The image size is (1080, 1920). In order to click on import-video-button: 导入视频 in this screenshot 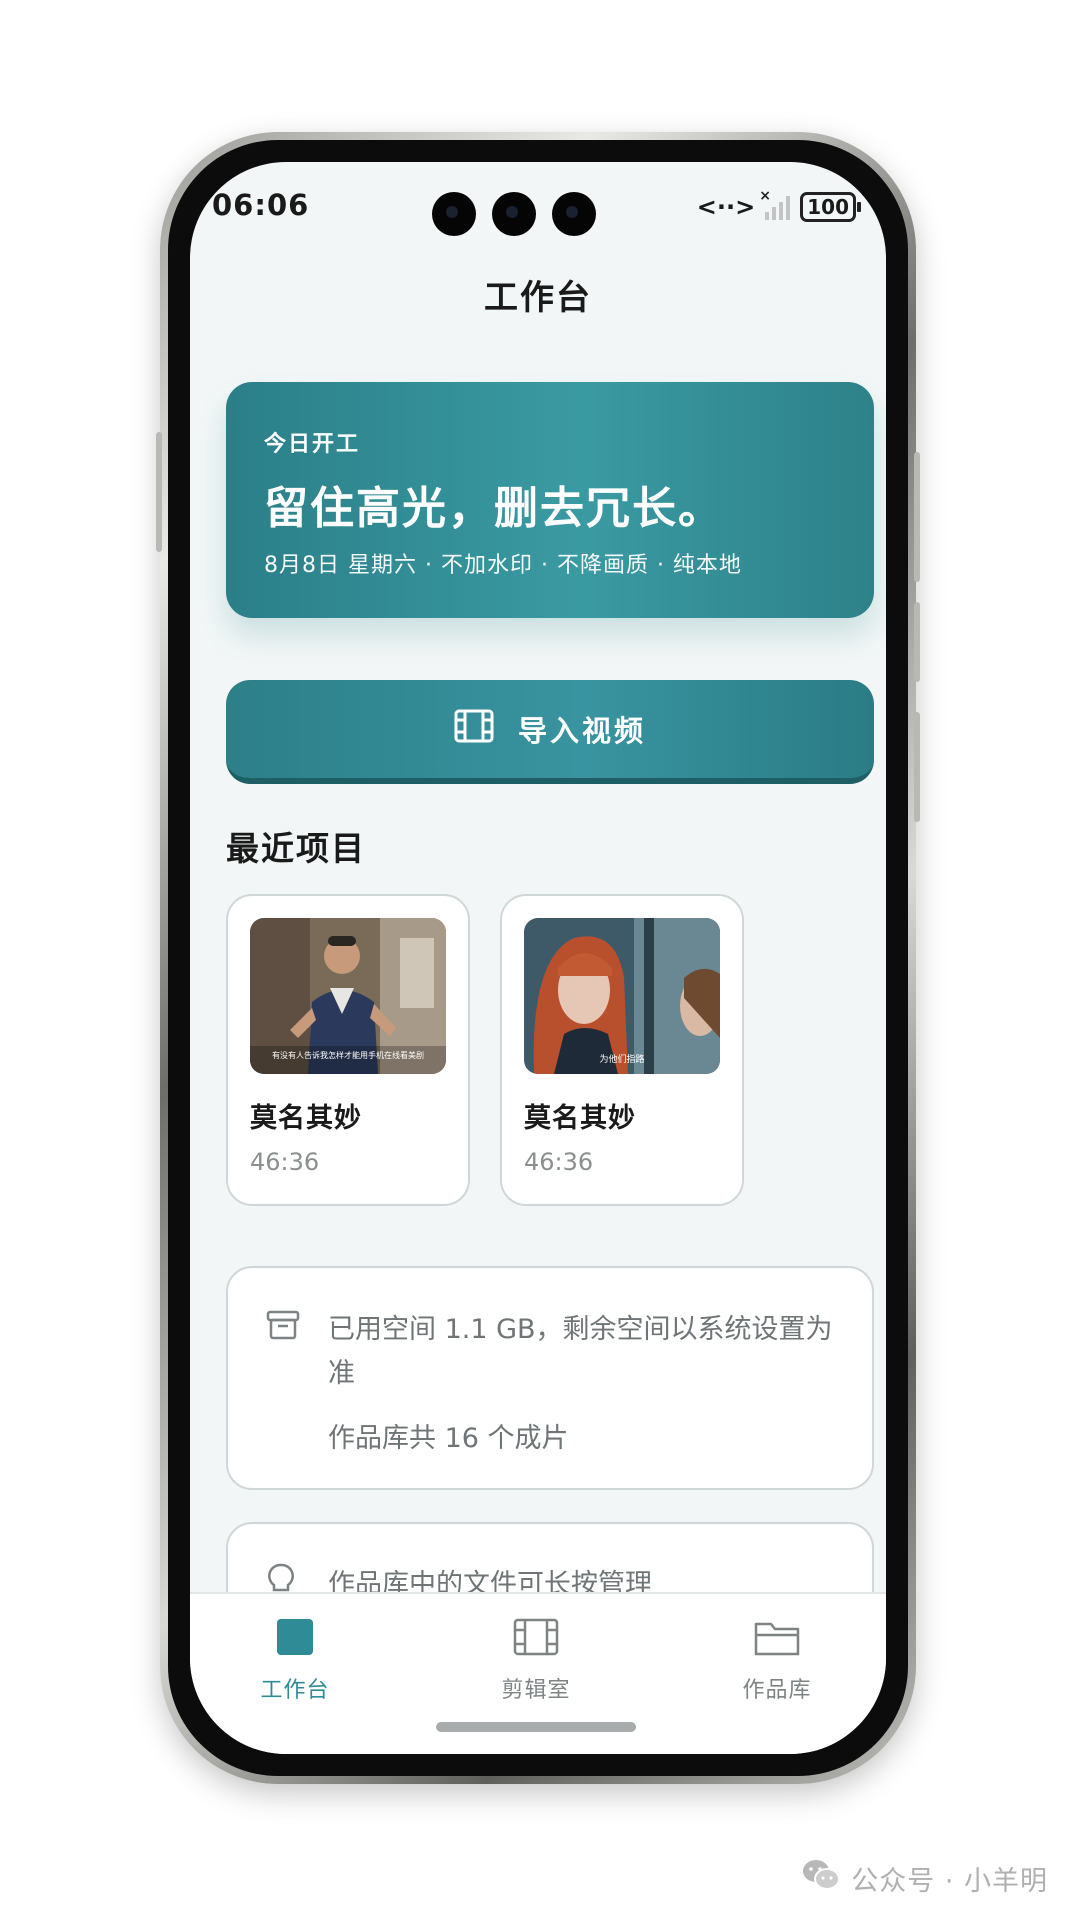, I will do `click(550, 732)`.